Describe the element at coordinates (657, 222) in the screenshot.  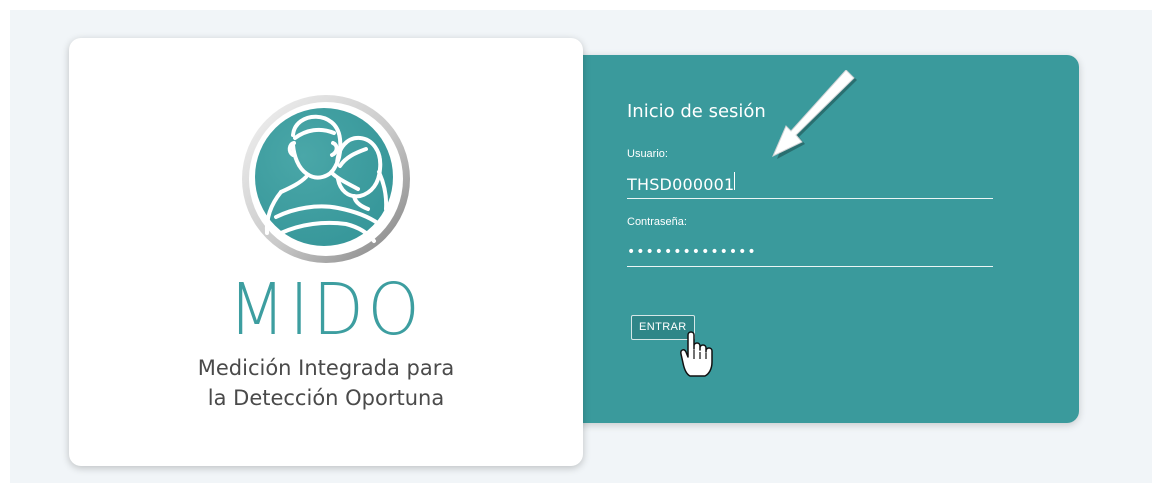
I see `password-label: Contraseña:` at that location.